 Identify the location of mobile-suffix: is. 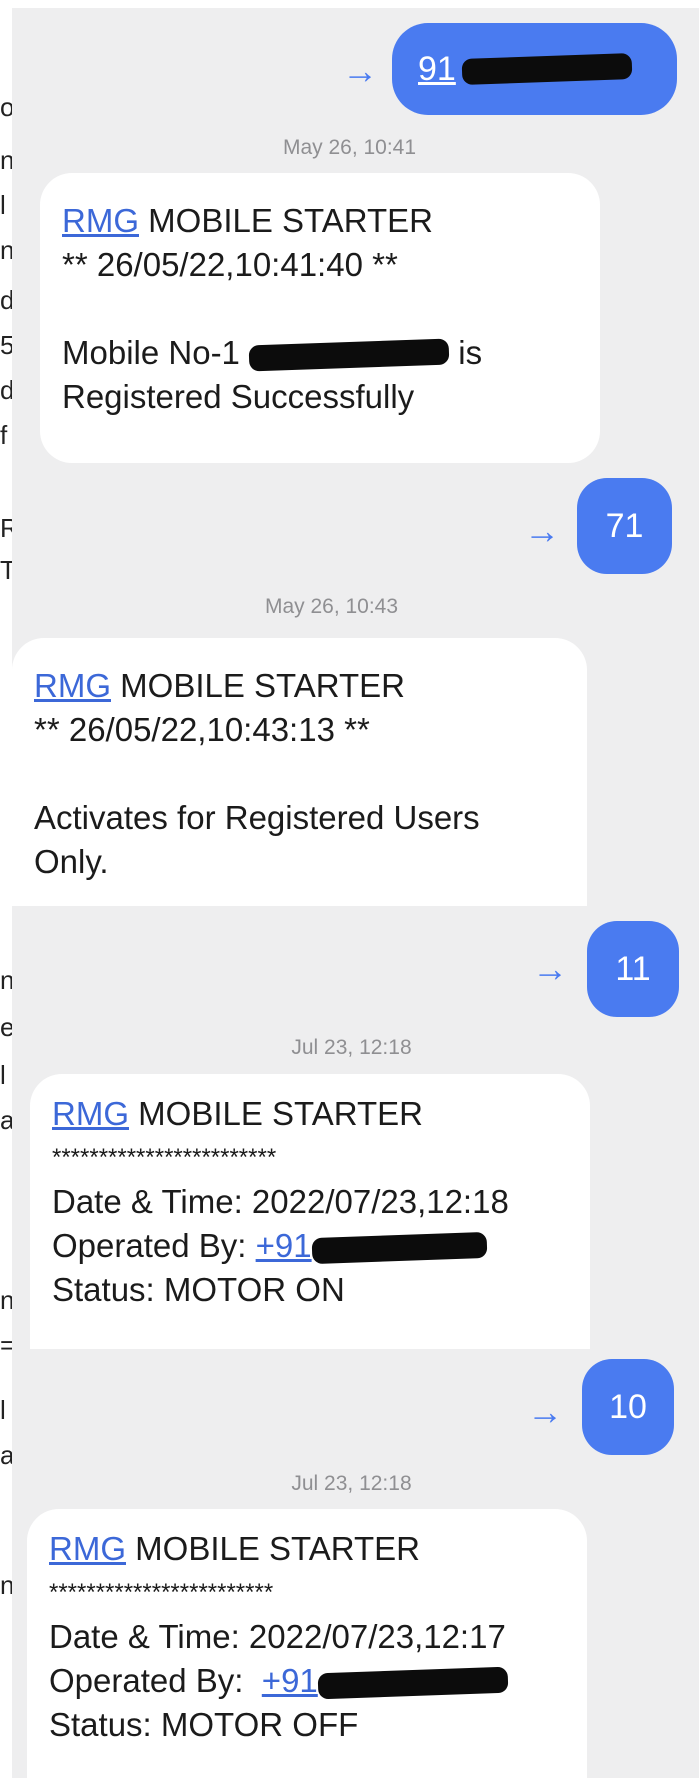
(470, 352).